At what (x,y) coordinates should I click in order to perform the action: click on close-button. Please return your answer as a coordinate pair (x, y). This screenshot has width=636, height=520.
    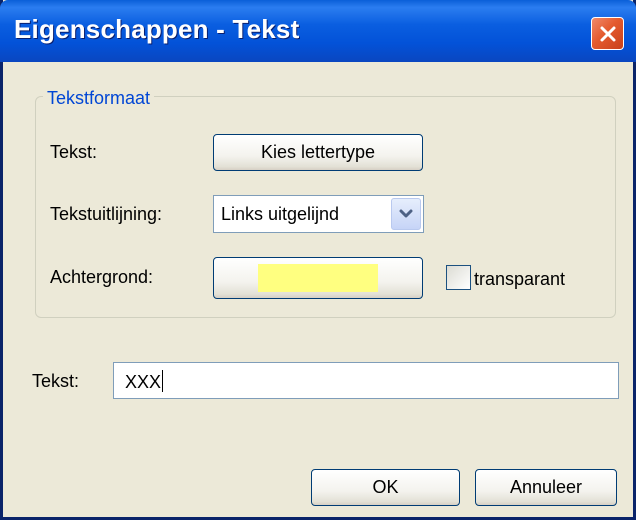
    Looking at the image, I should click on (607, 33).